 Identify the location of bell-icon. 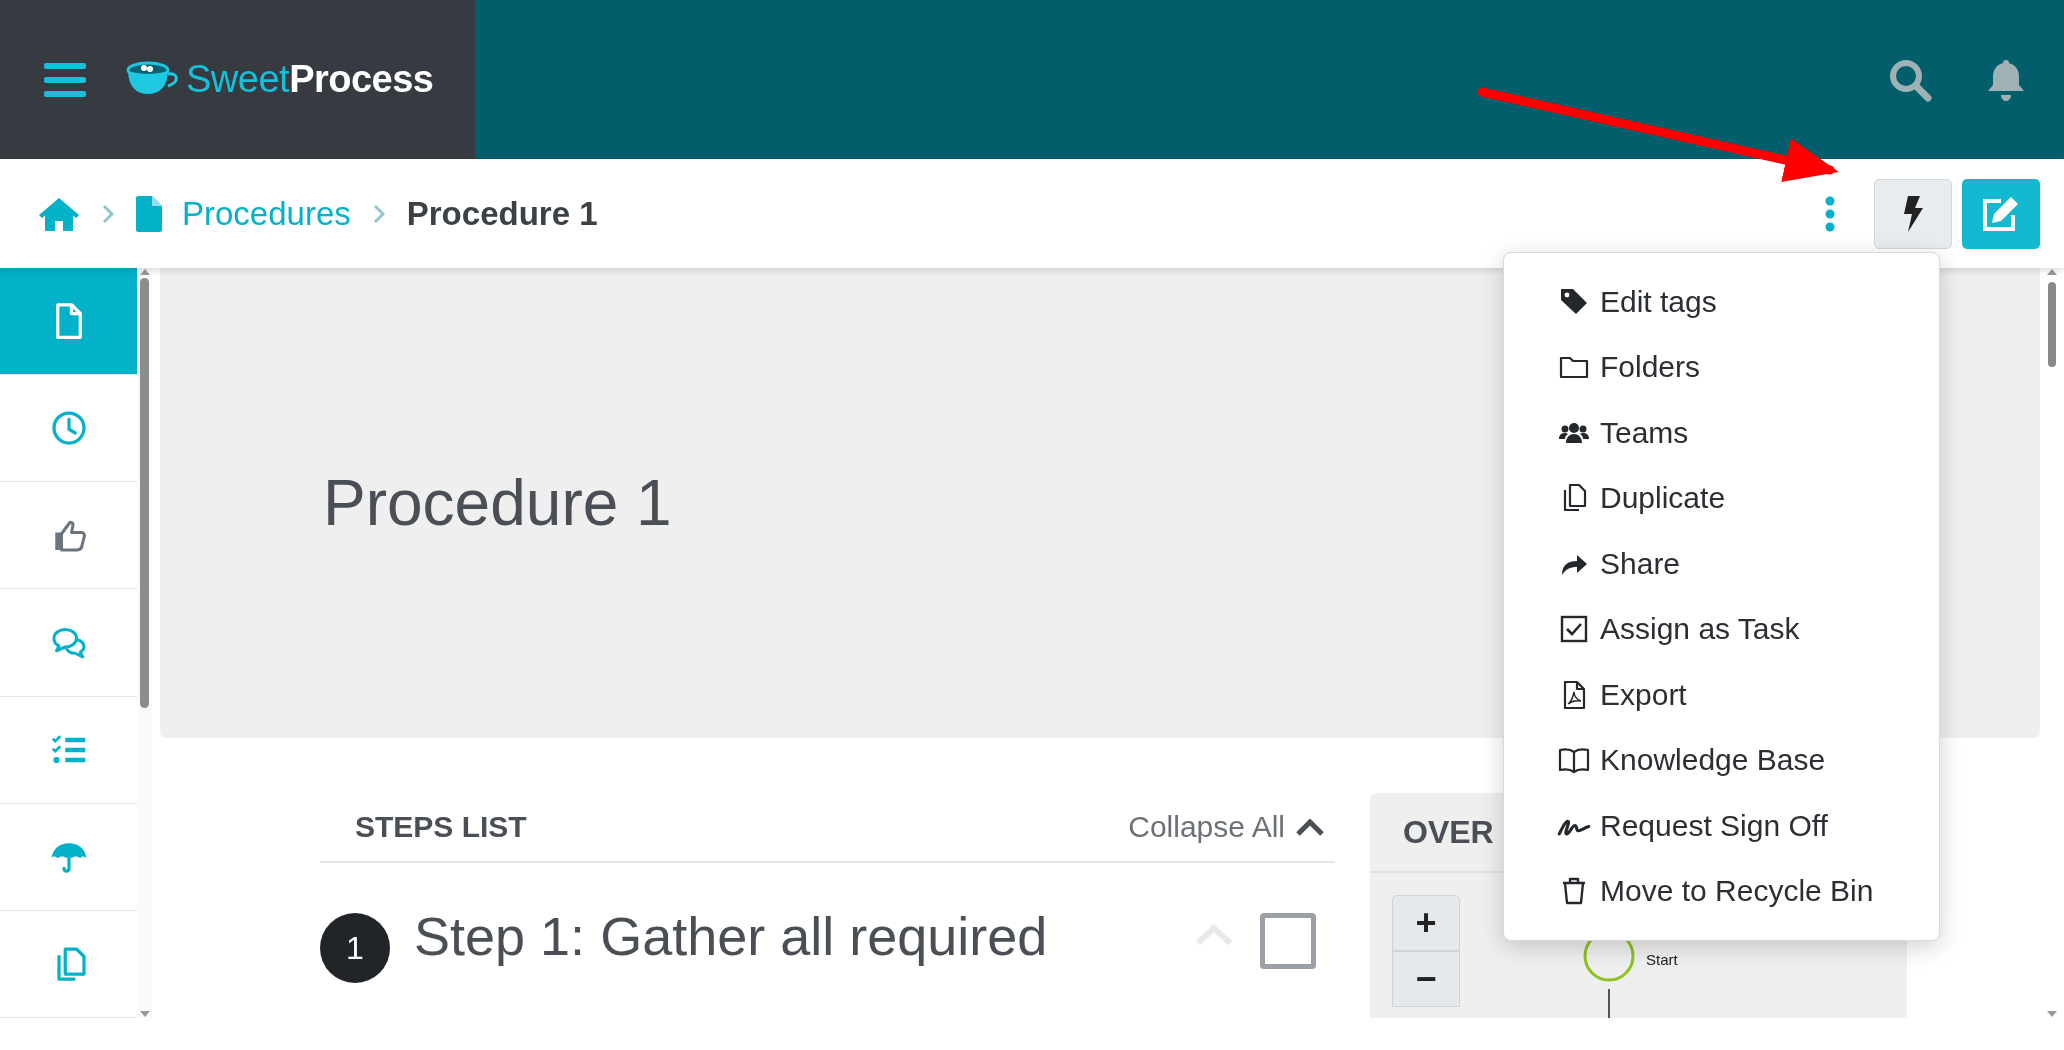
(2006, 79).